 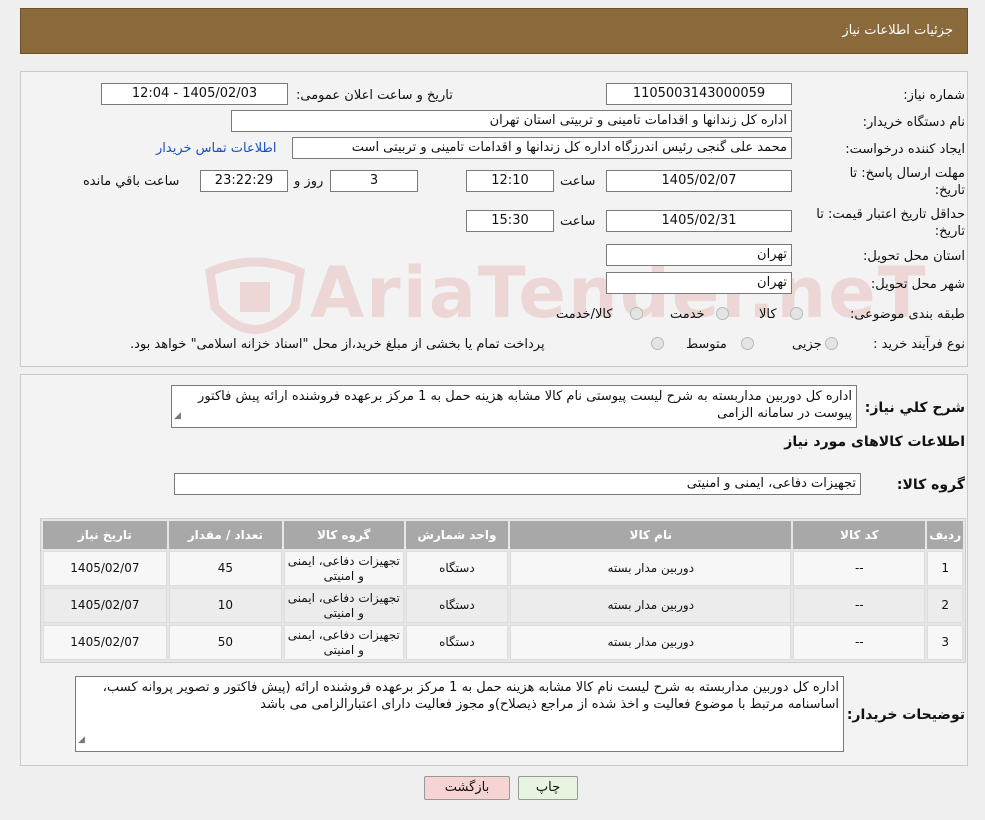 I want to click on remaining-time-label: ساعت باقي مانده, so click(x=131, y=181).